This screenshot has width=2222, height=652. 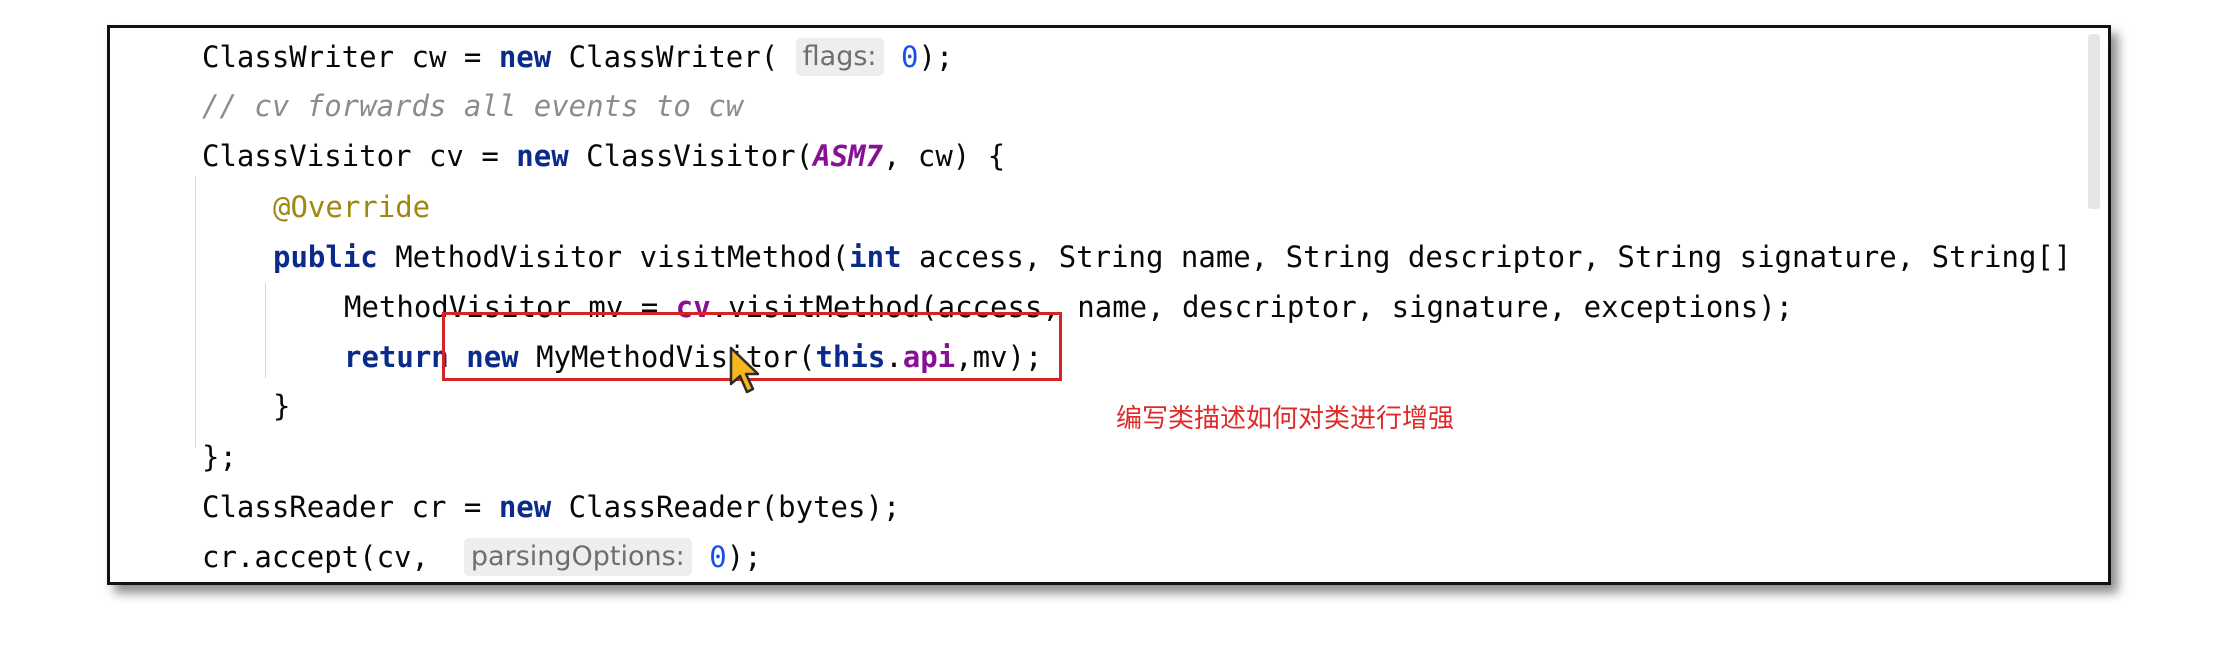 I want to click on code-token: return, so click(x=396, y=357).